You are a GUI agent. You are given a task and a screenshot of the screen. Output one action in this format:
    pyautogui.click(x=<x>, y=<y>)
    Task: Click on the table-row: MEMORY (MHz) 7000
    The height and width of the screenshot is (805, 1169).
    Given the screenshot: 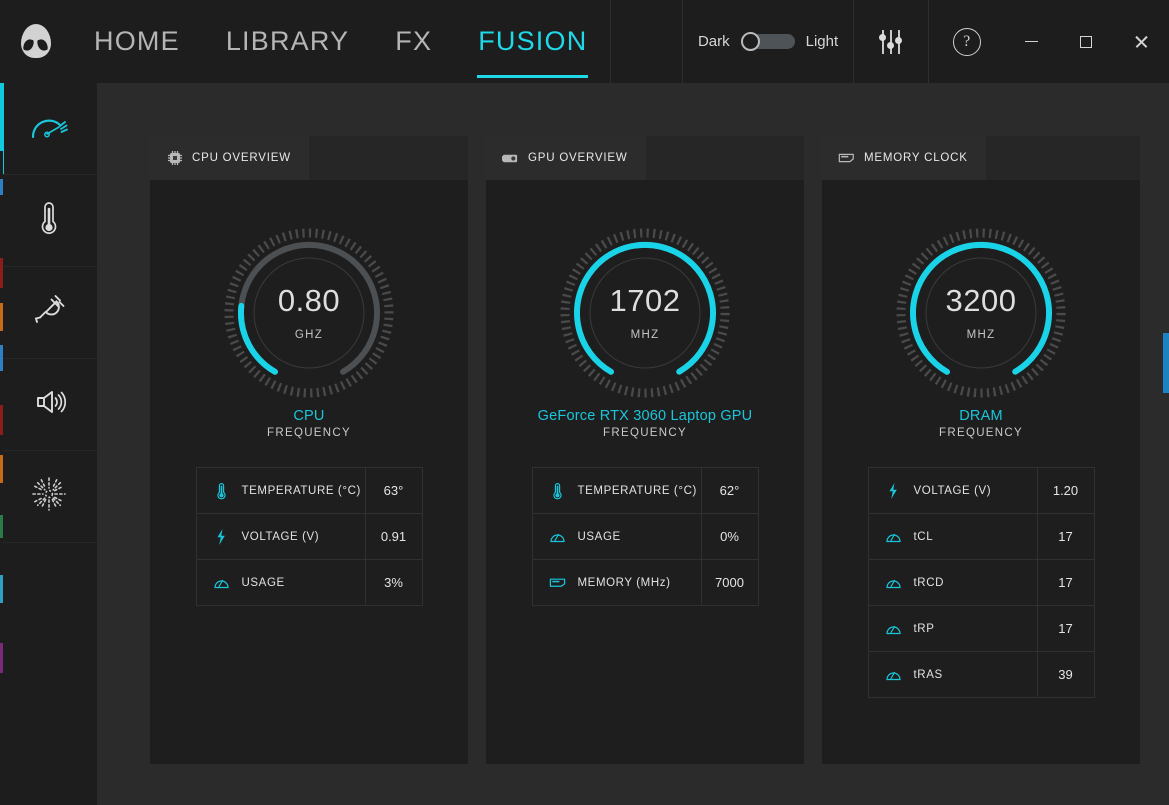 What is the action you would take?
    pyautogui.click(x=645, y=582)
    